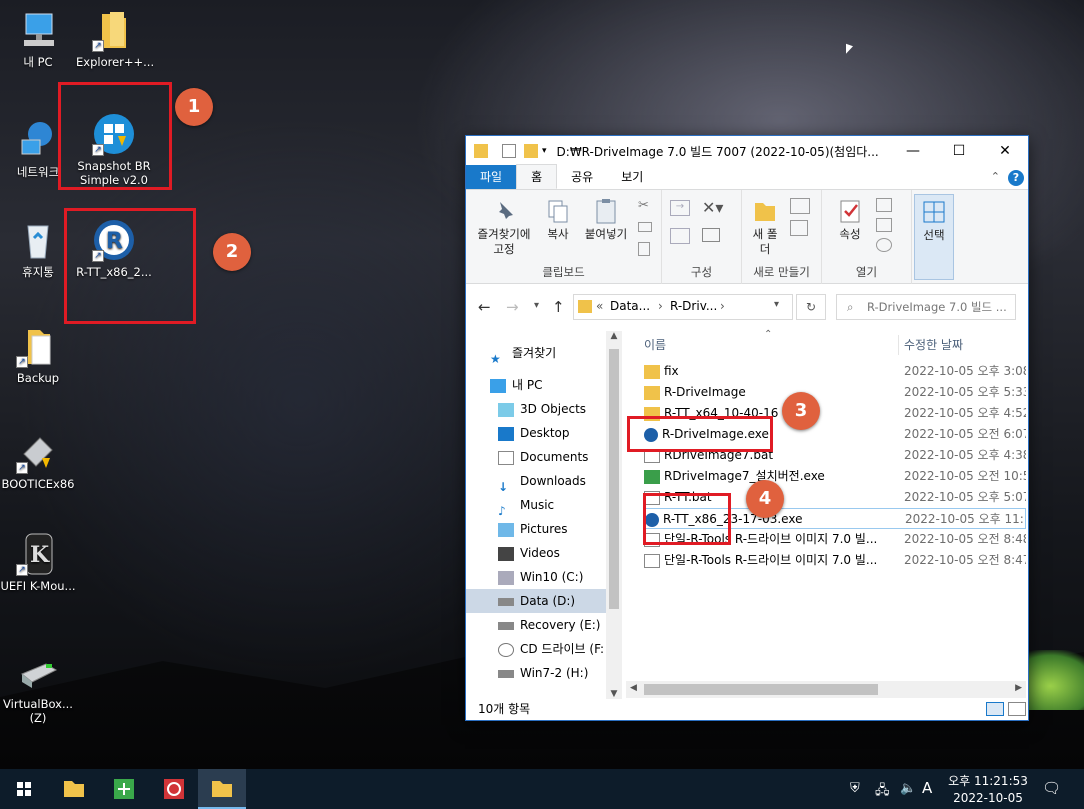  Describe the element at coordinates (655, 345) in the screenshot. I see `column-name: 이름` at that location.